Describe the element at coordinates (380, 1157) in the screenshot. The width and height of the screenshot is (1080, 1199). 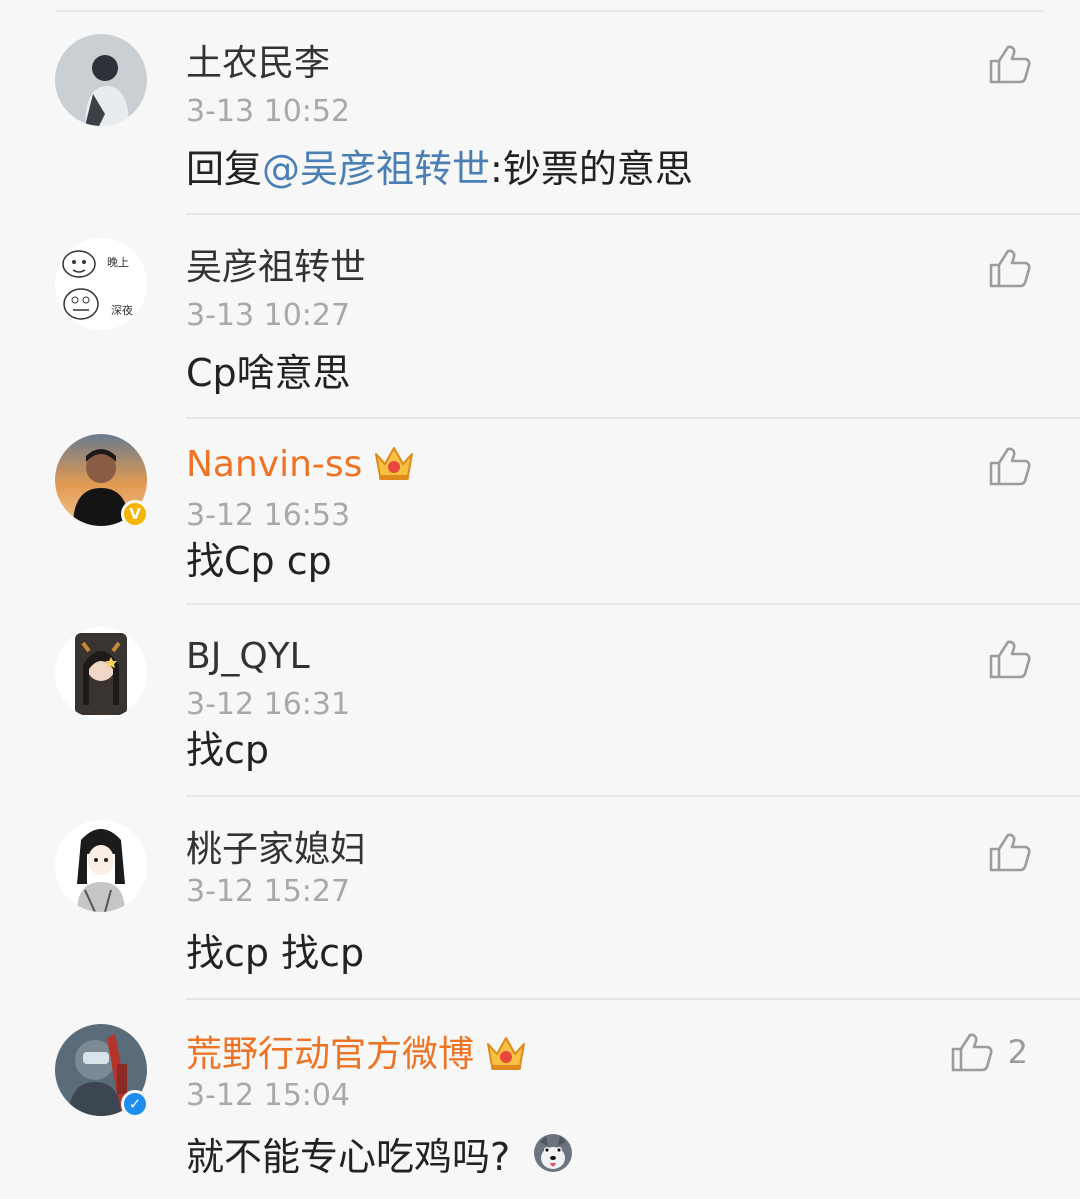
I see `comment-text: 就不能专心吃鸡吗?` at that location.